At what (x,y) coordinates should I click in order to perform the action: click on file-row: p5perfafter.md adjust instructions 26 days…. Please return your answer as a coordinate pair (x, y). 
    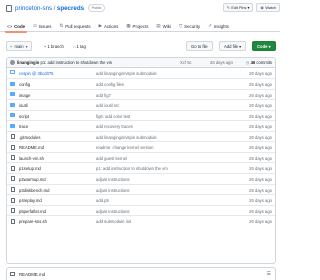
    Looking at the image, I should click on (141, 210).